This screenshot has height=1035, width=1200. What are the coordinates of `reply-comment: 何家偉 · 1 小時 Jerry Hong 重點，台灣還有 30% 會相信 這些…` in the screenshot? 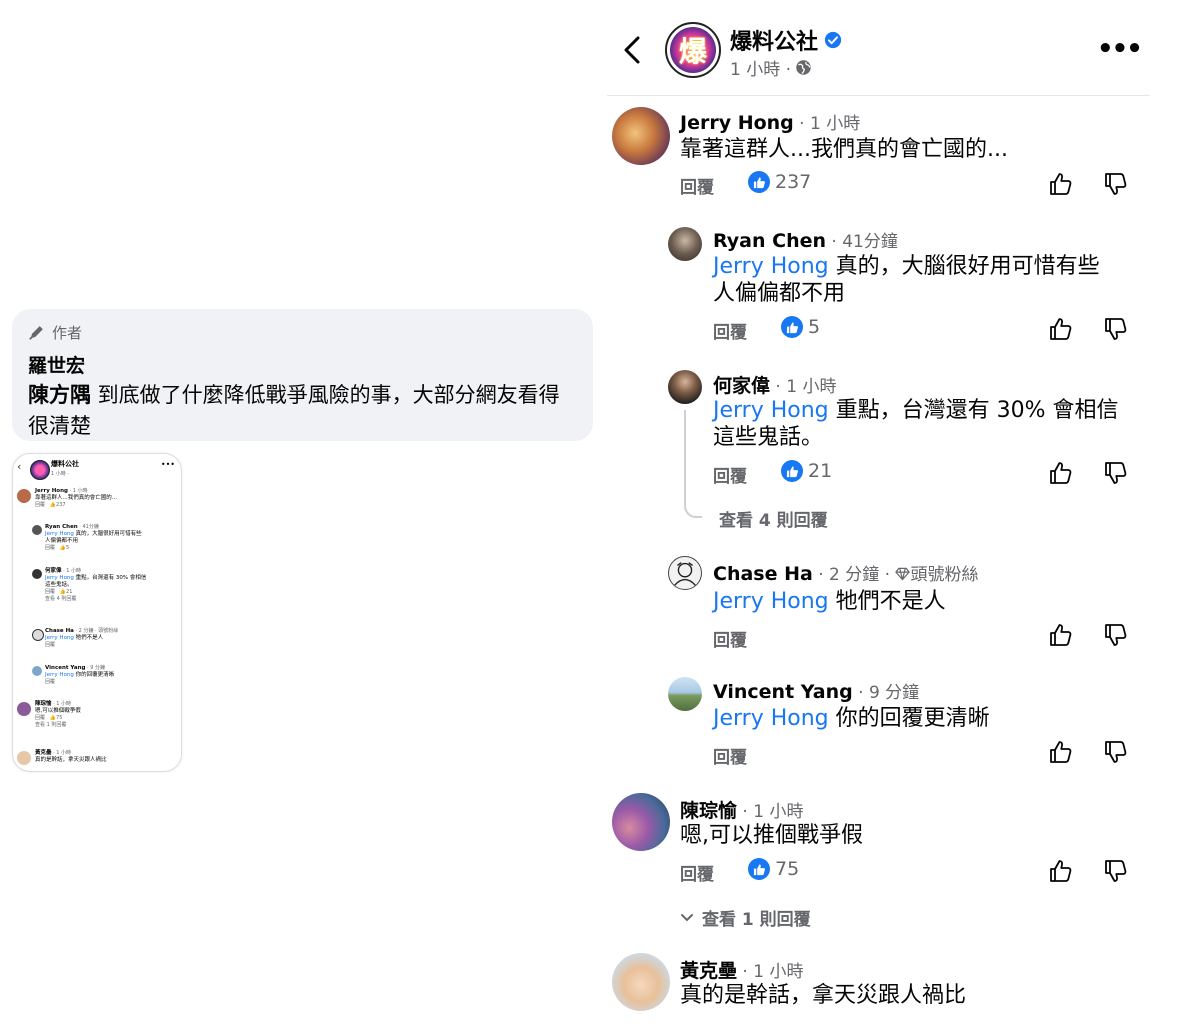 It's located at (878, 450).